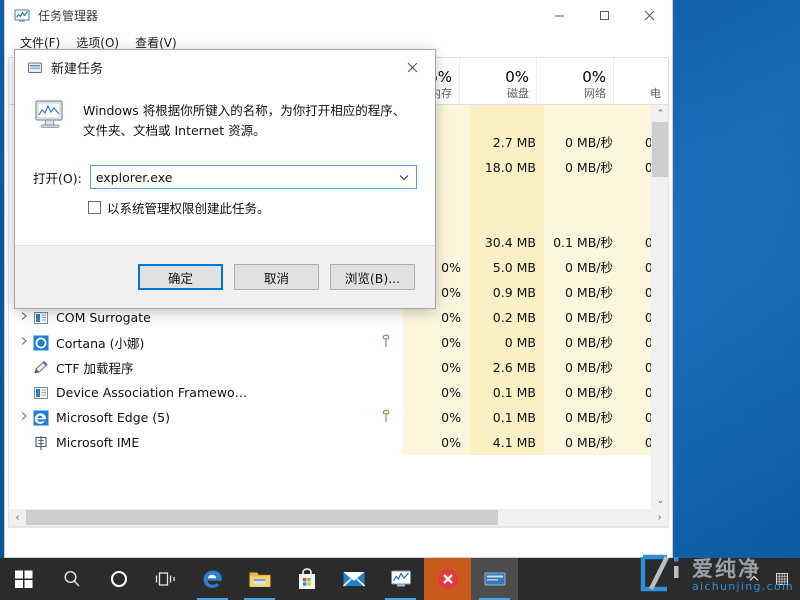 This screenshot has width=800, height=600. Describe the element at coordinates (726, 569) in the screenshot. I see `watermark-chinese-text: 爱纯净` at that location.